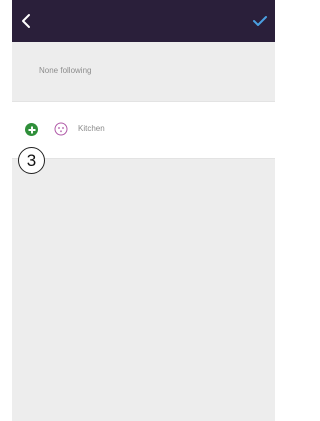 Image resolution: width=320 pixels, height=421 pixels. I want to click on following-status-text: None following, so click(65, 70).